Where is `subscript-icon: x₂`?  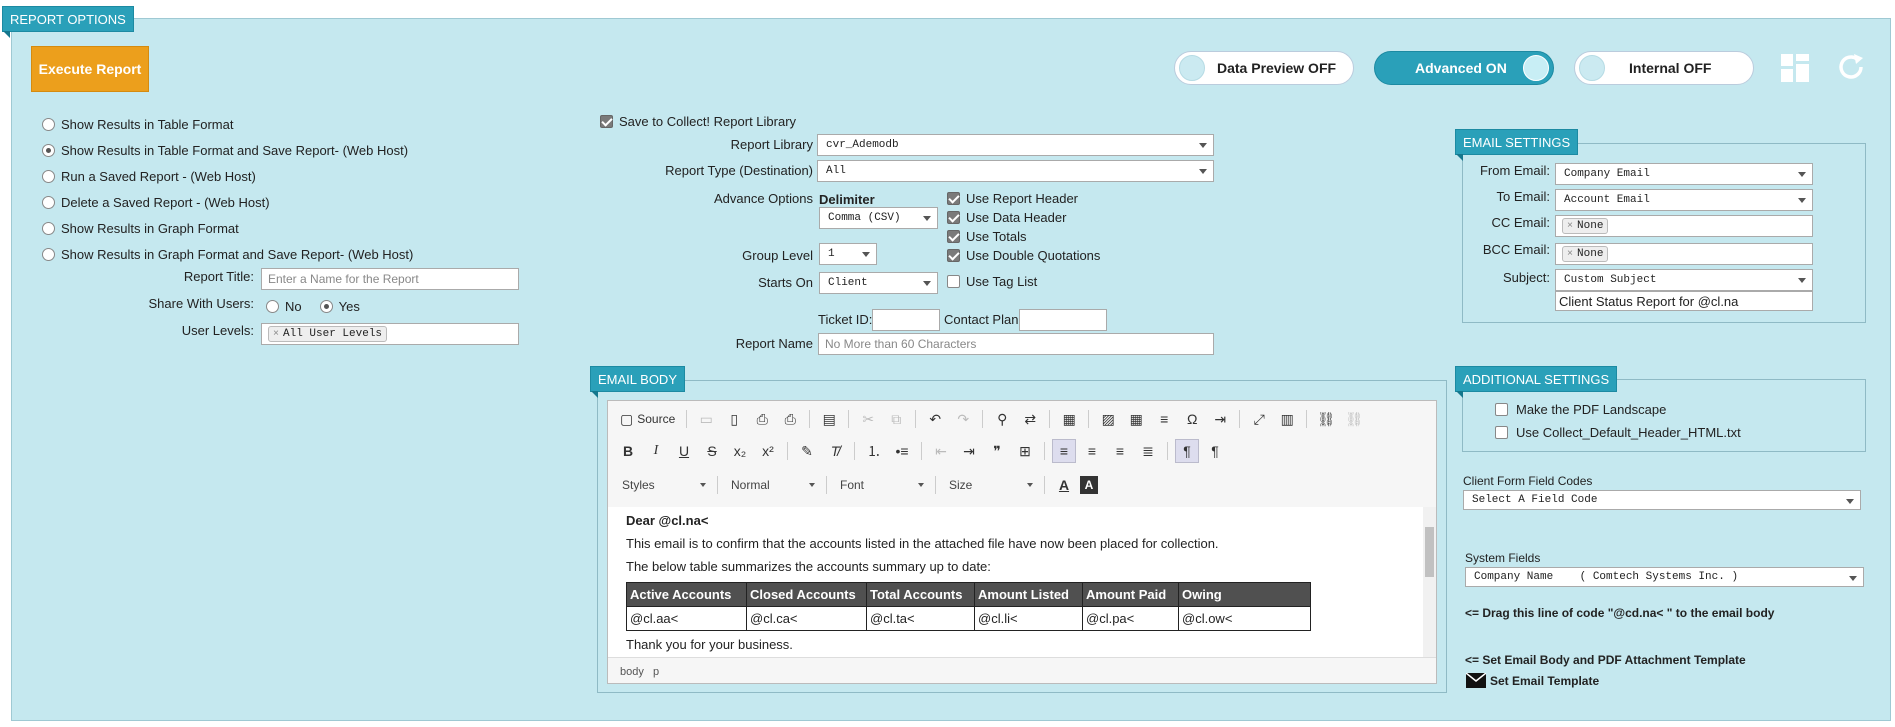 subscript-icon: x₂ is located at coordinates (740, 451).